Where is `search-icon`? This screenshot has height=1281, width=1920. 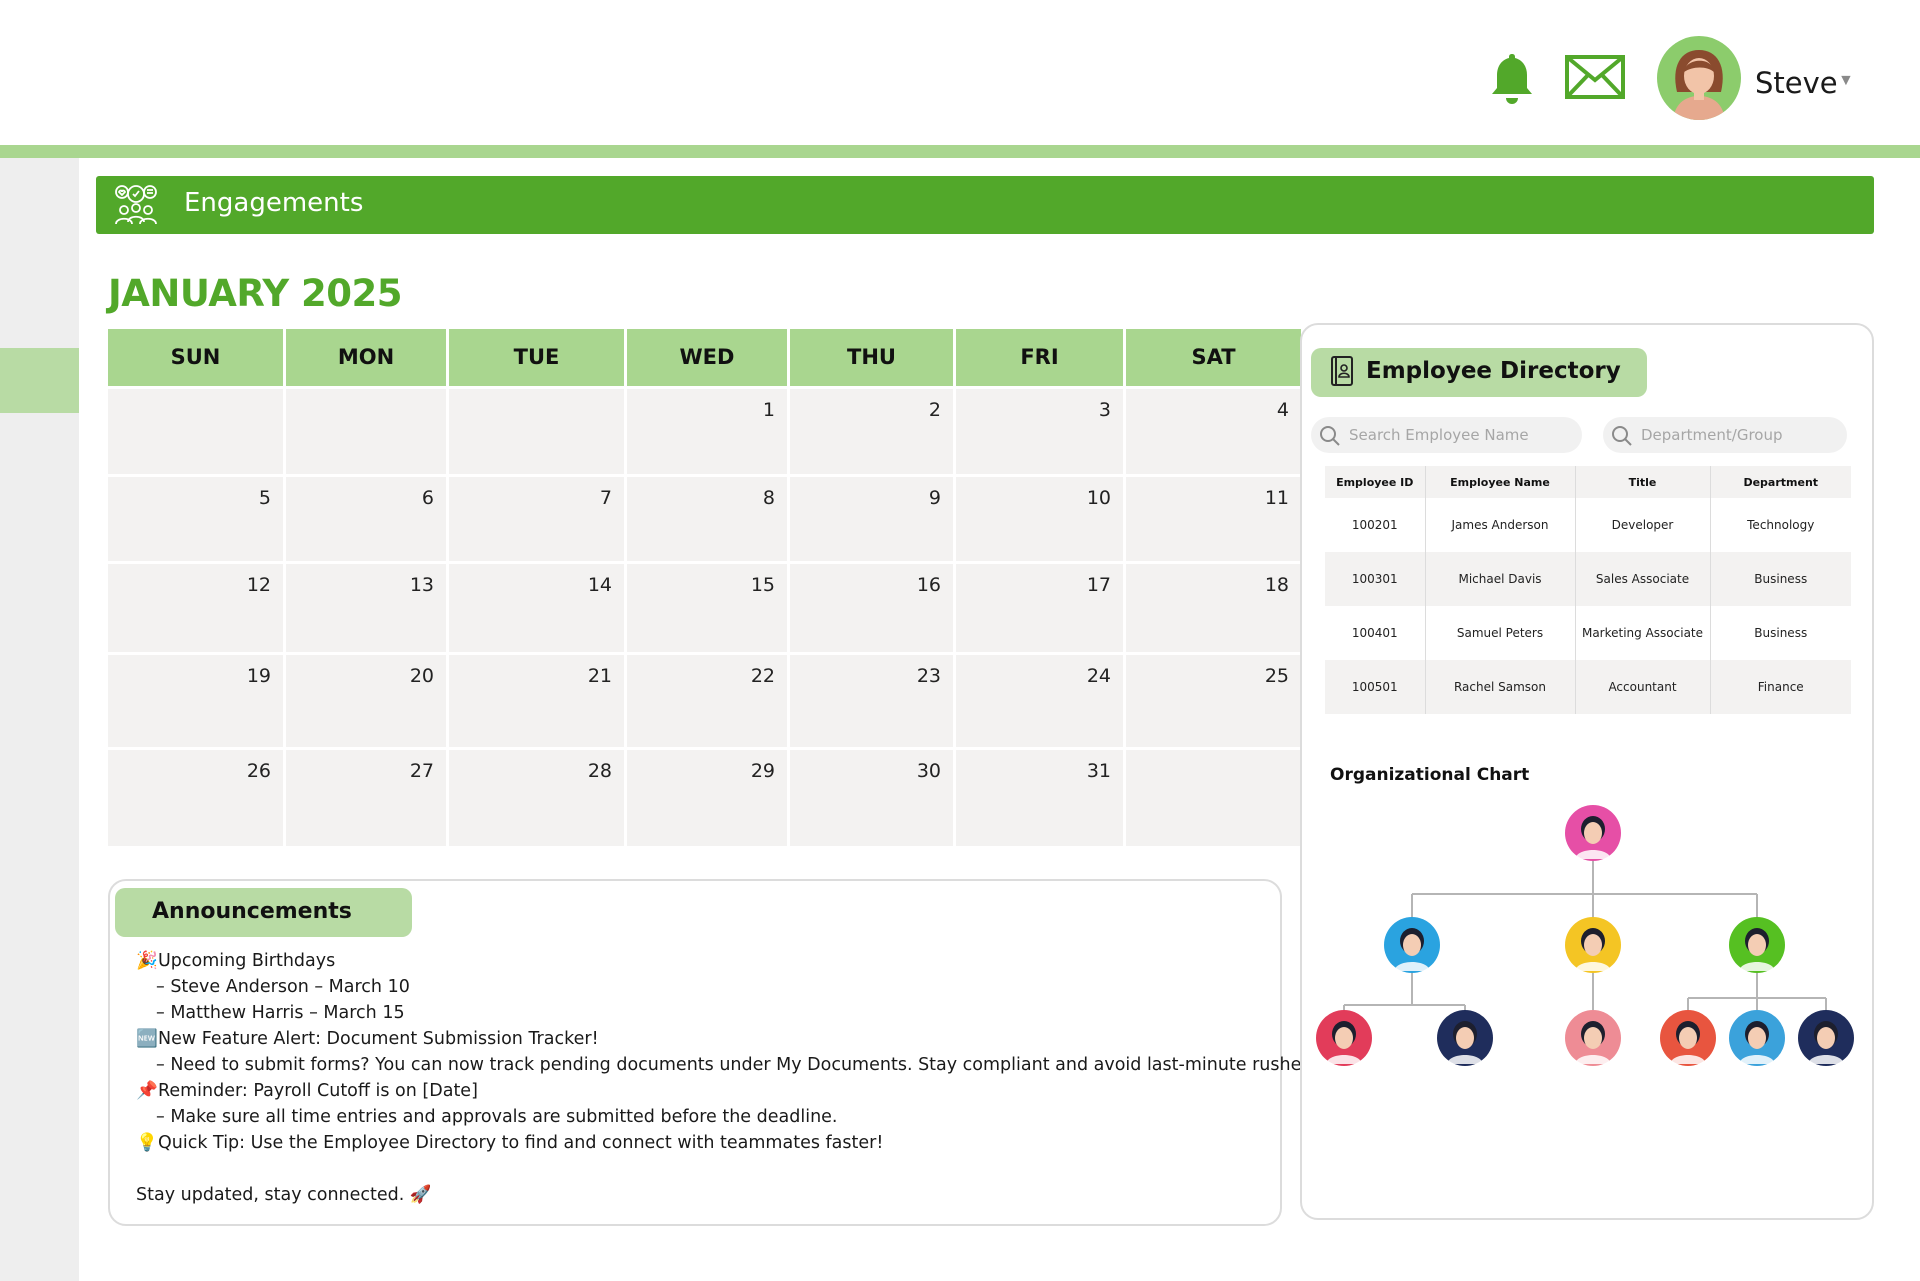 search-icon is located at coordinates (1330, 436).